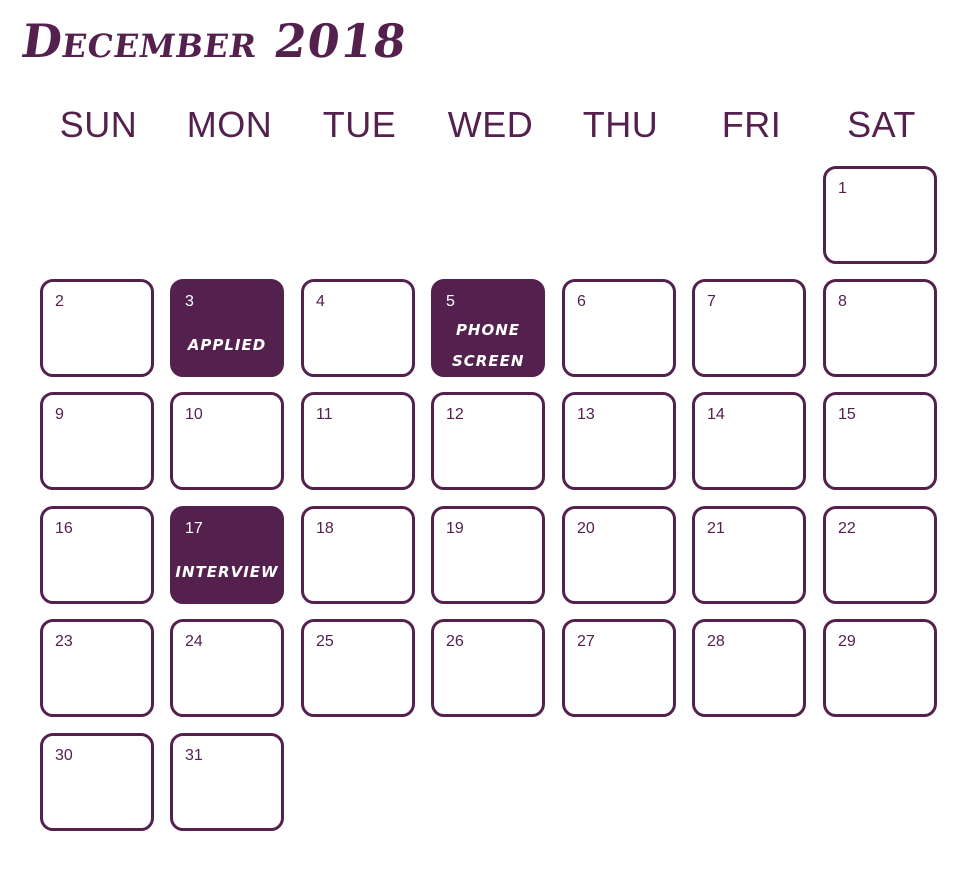  I want to click on day-cell-21: 21, so click(749, 555).